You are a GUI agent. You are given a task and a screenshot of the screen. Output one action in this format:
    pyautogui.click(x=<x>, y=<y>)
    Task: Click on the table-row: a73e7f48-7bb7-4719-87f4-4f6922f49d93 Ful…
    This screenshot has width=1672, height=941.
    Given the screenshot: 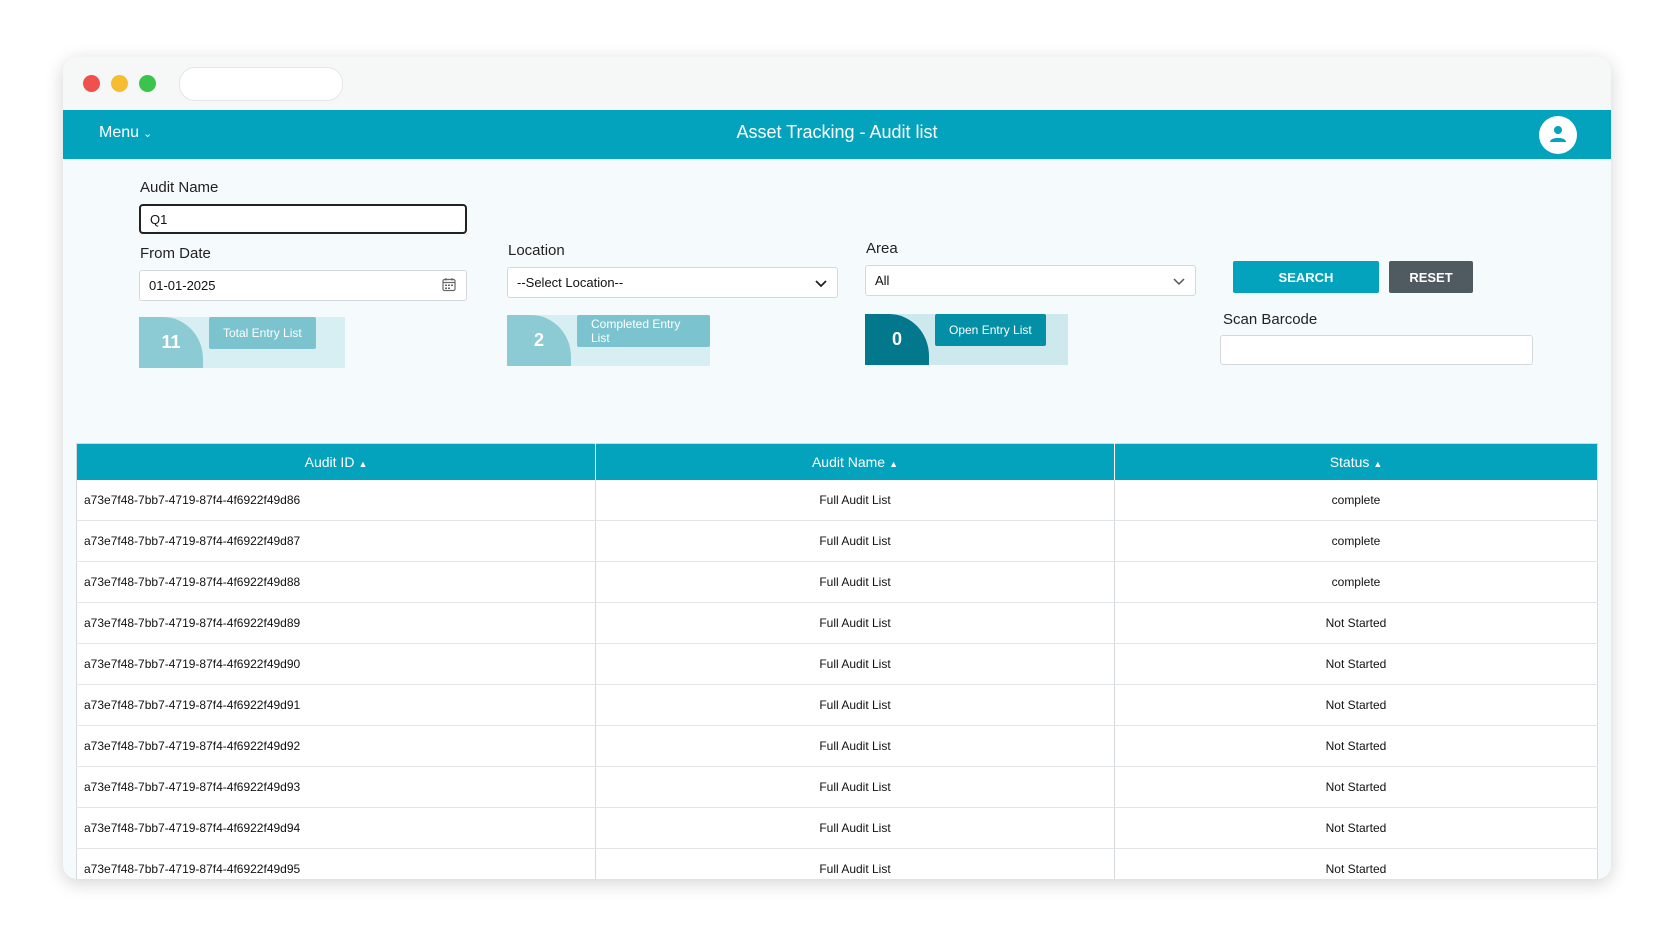 What is the action you would take?
    pyautogui.click(x=837, y=787)
    